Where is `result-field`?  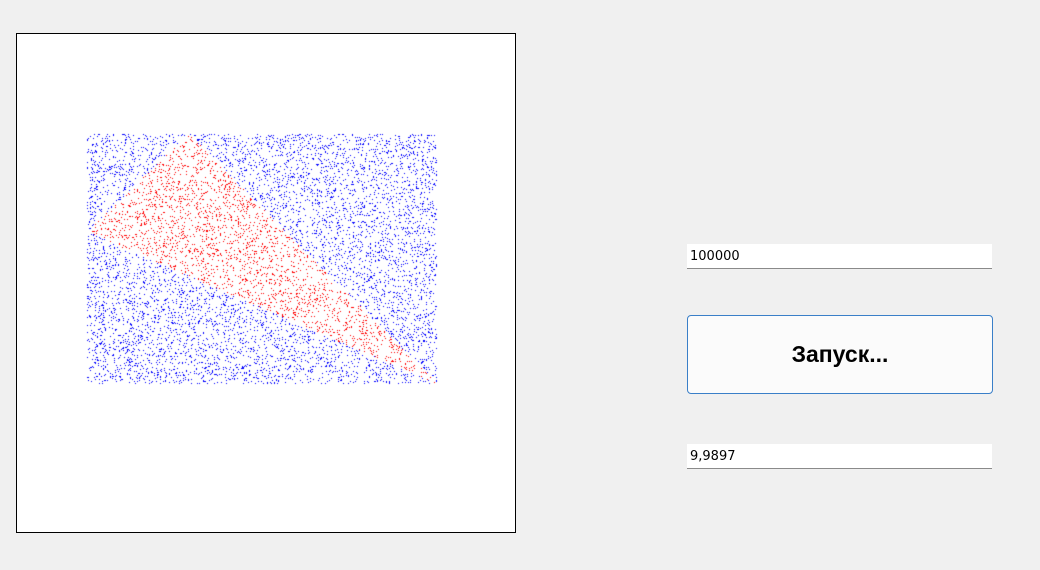 result-field is located at coordinates (839, 456).